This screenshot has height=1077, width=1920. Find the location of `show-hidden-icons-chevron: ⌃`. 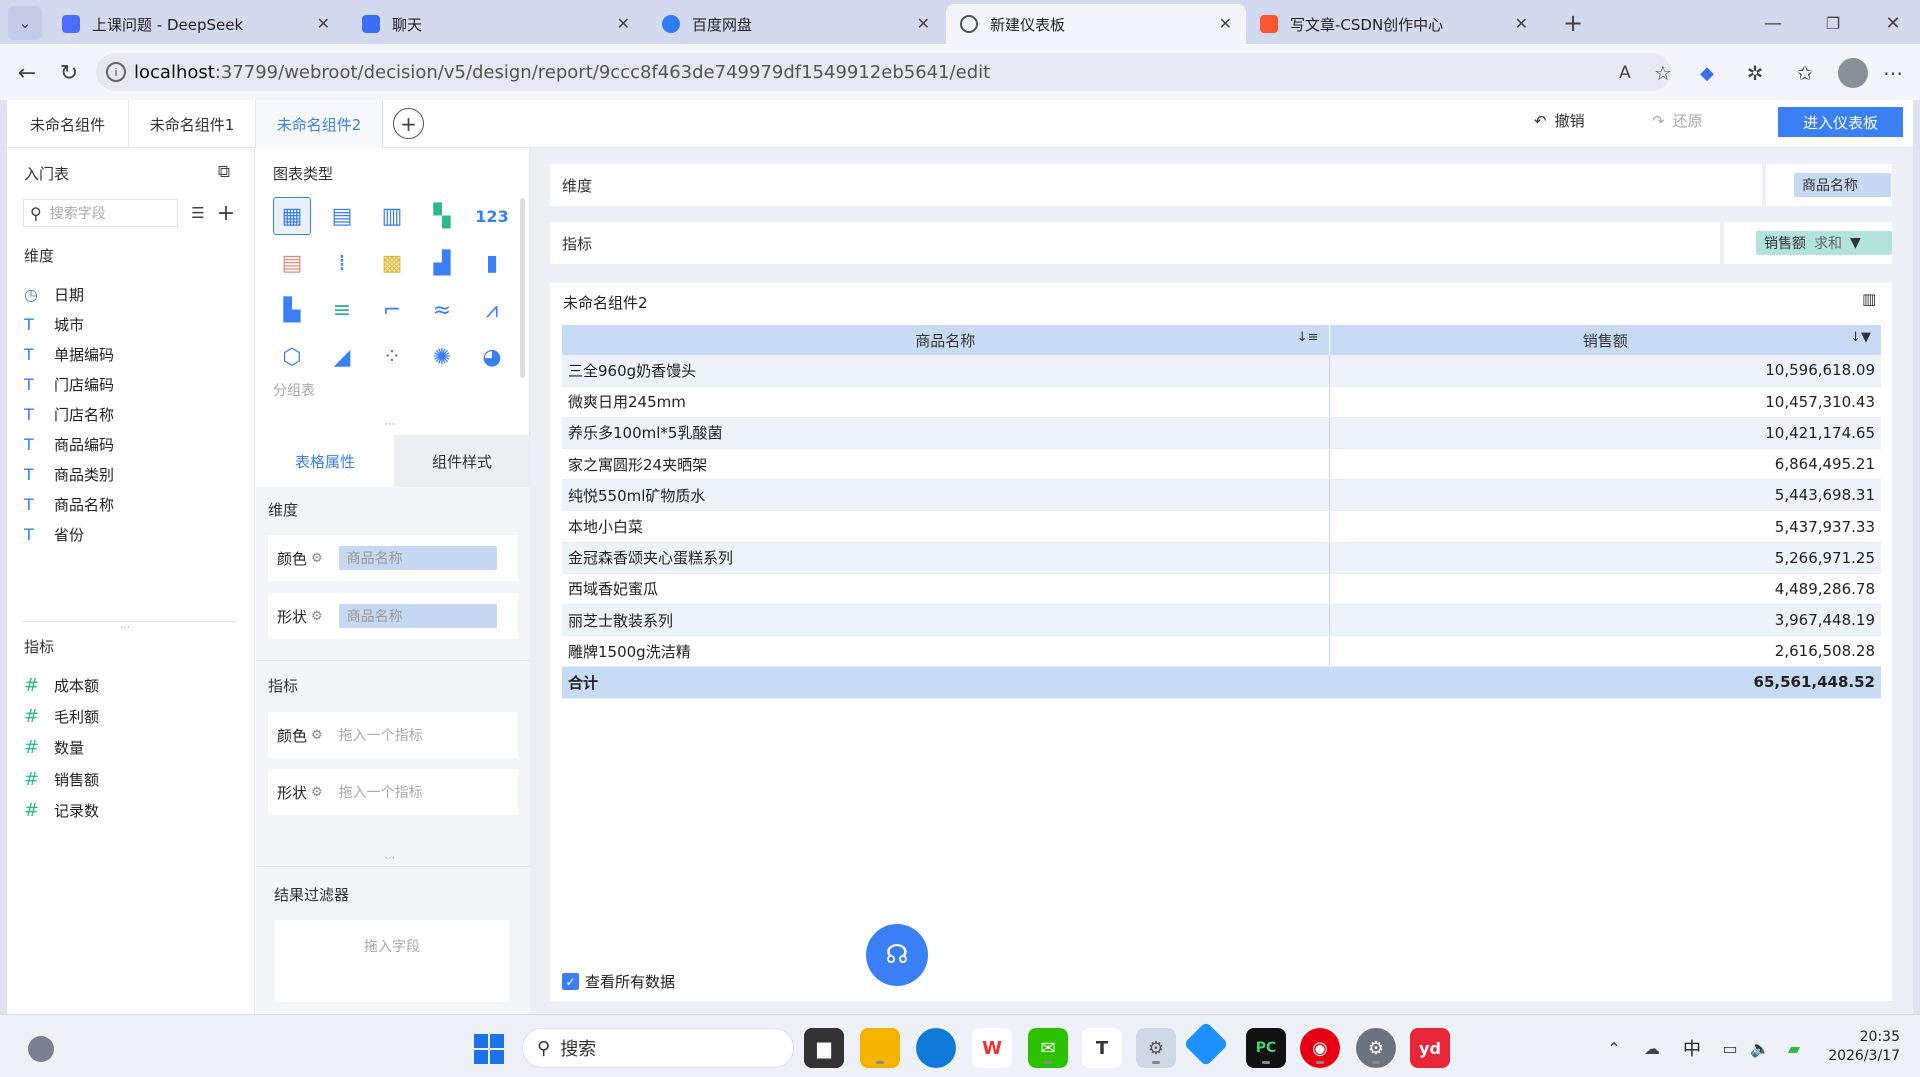

show-hidden-icons-chevron: ⌃ is located at coordinates (1614, 1048).